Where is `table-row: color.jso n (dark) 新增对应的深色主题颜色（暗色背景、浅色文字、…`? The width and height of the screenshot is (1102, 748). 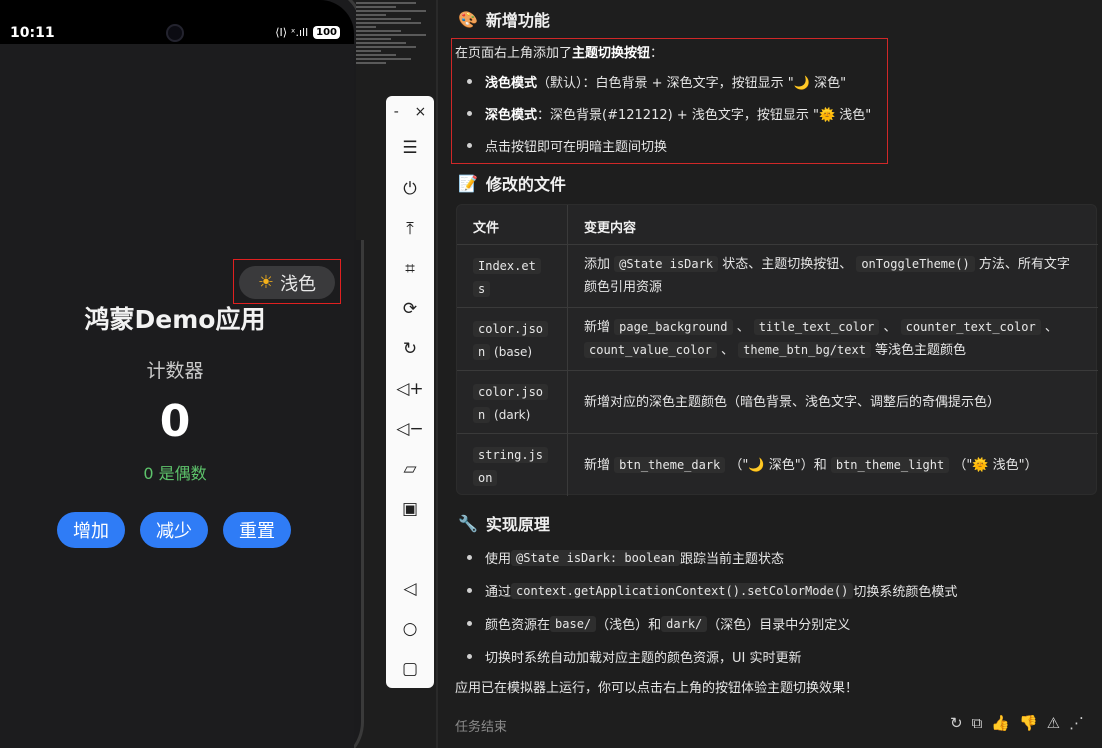
table-row: color.jso n (dark) 新增对应的深色主题颜色（暗色背景、浅色文字、… is located at coordinates (777, 401).